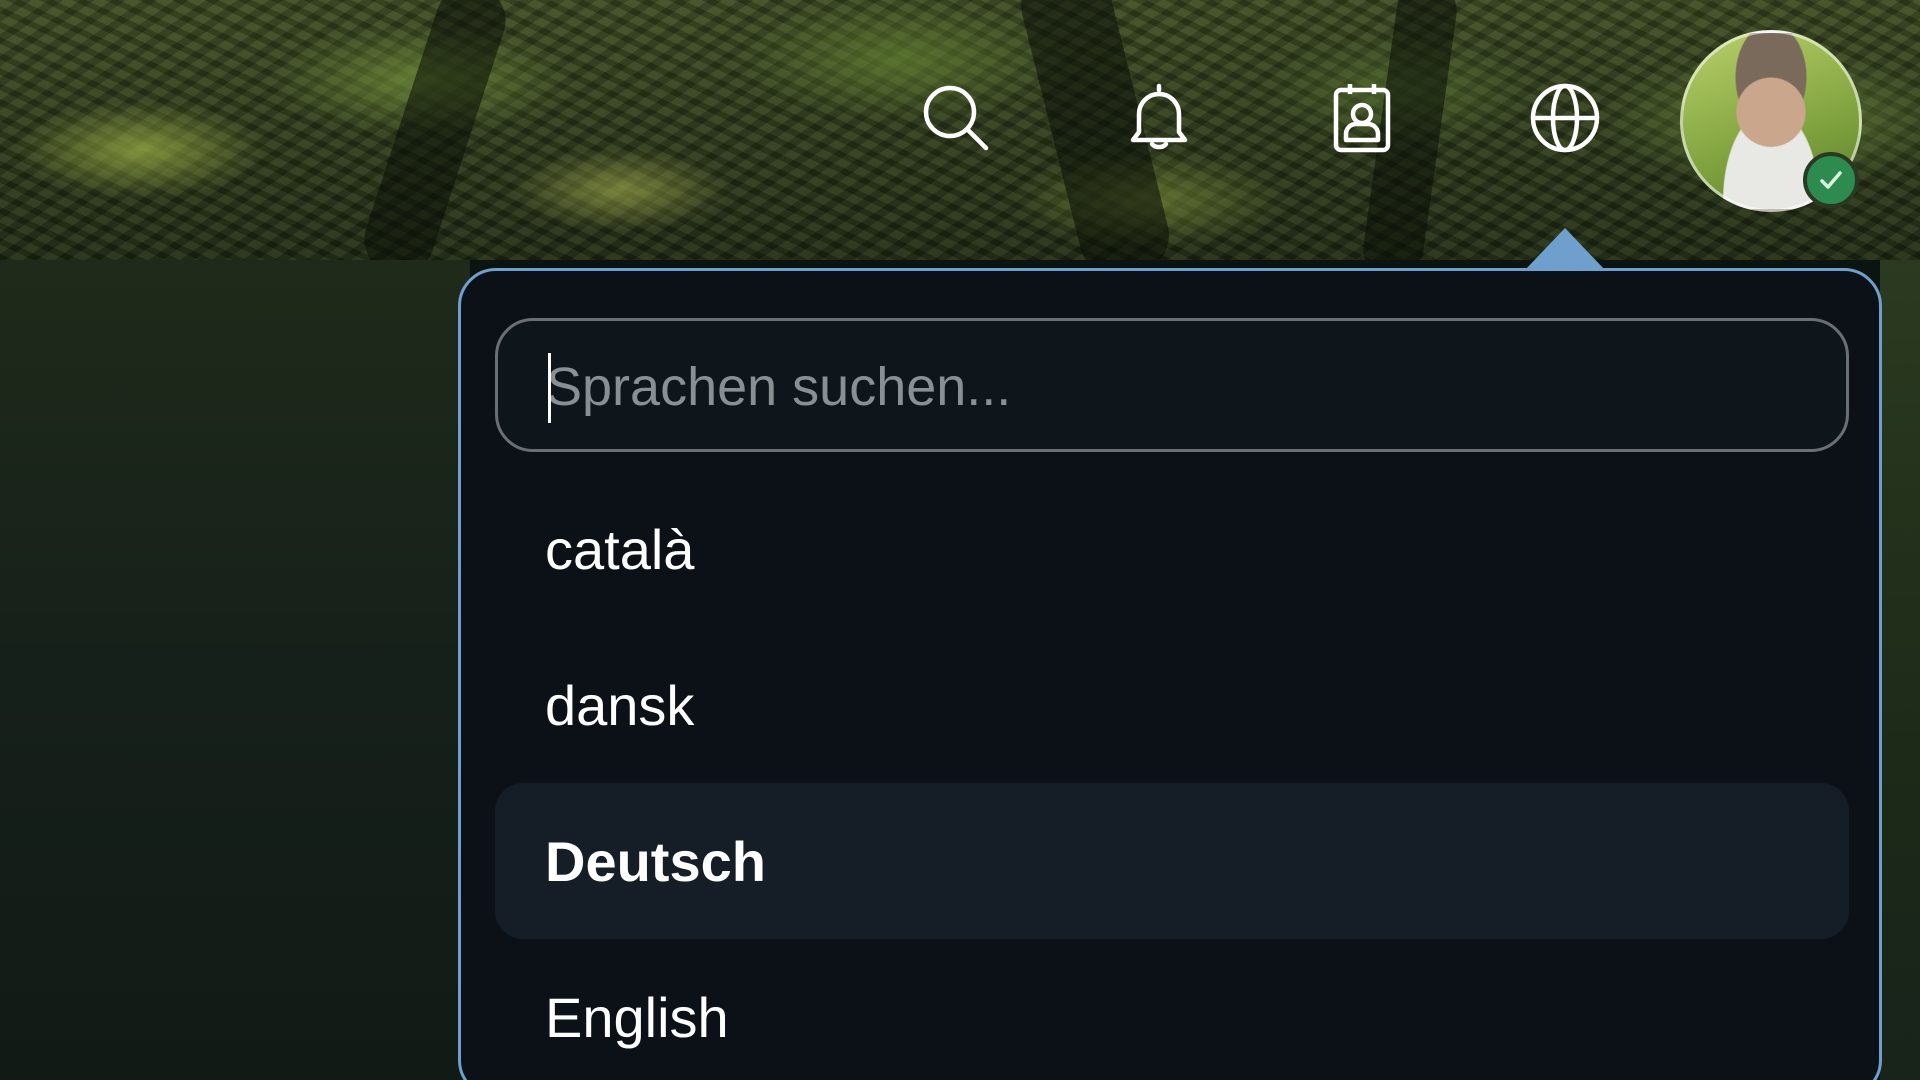  I want to click on language-search-input, so click(1166, 387).